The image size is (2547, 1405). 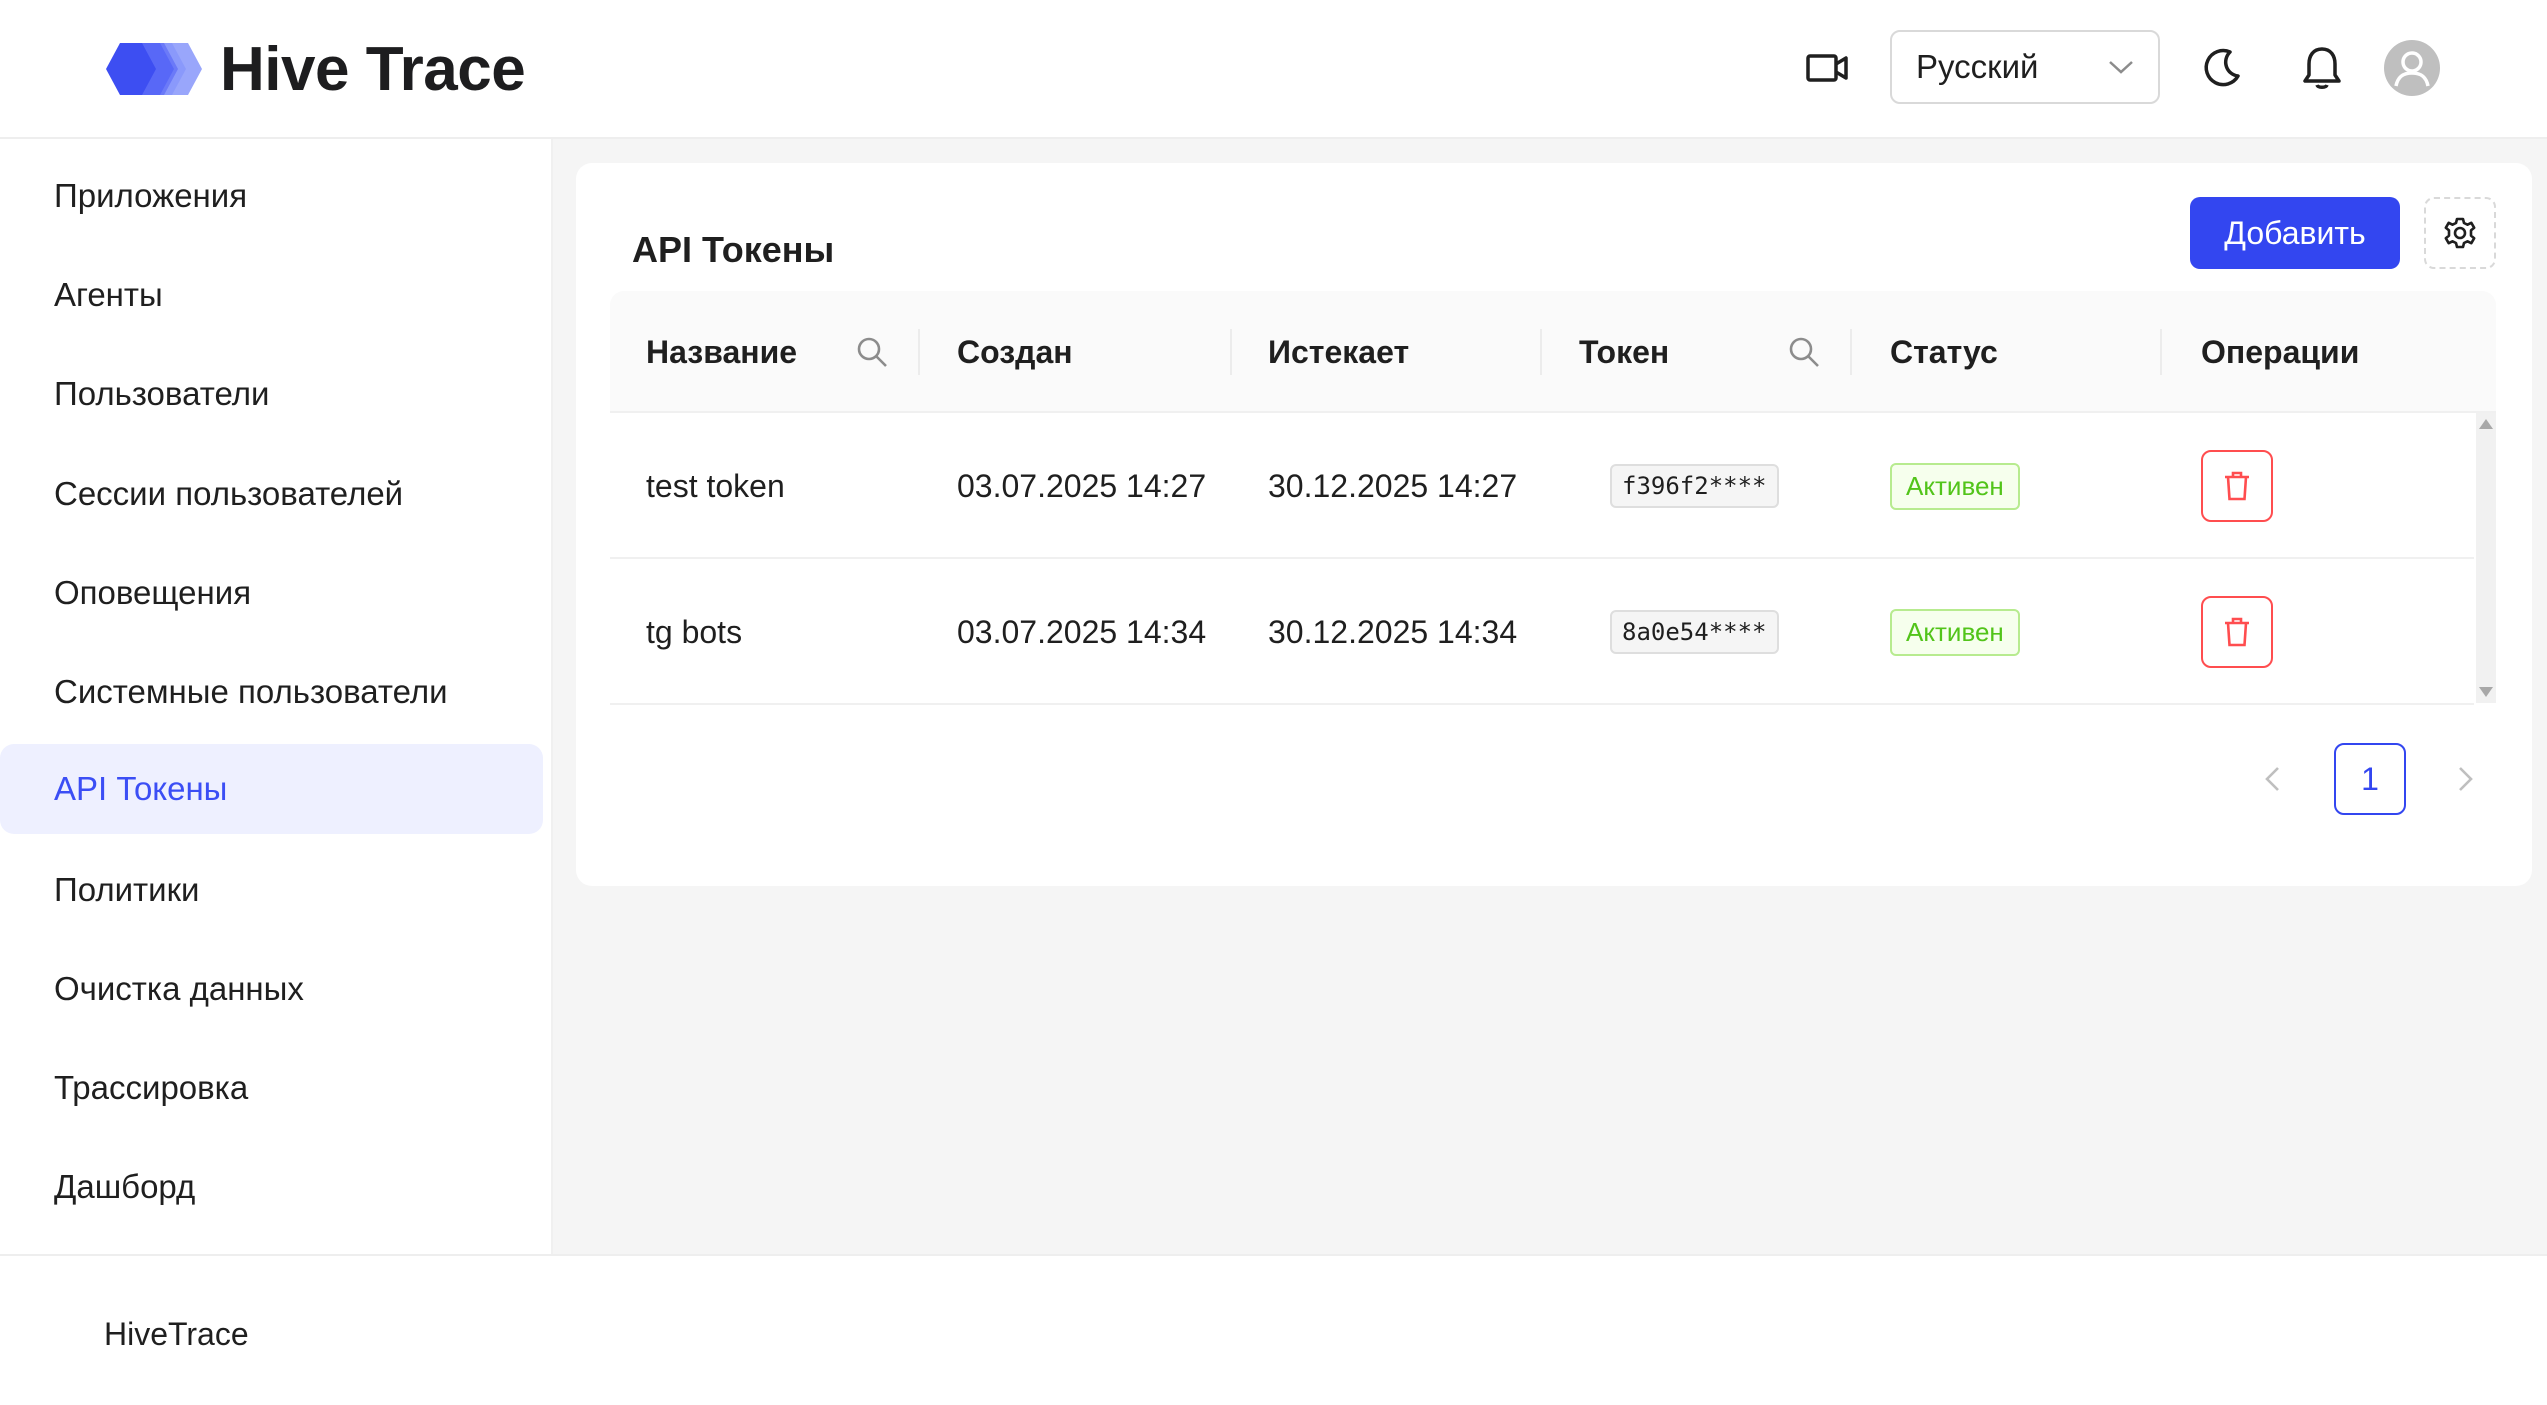 I want to click on column-header-name: Название, so click(x=721, y=352).